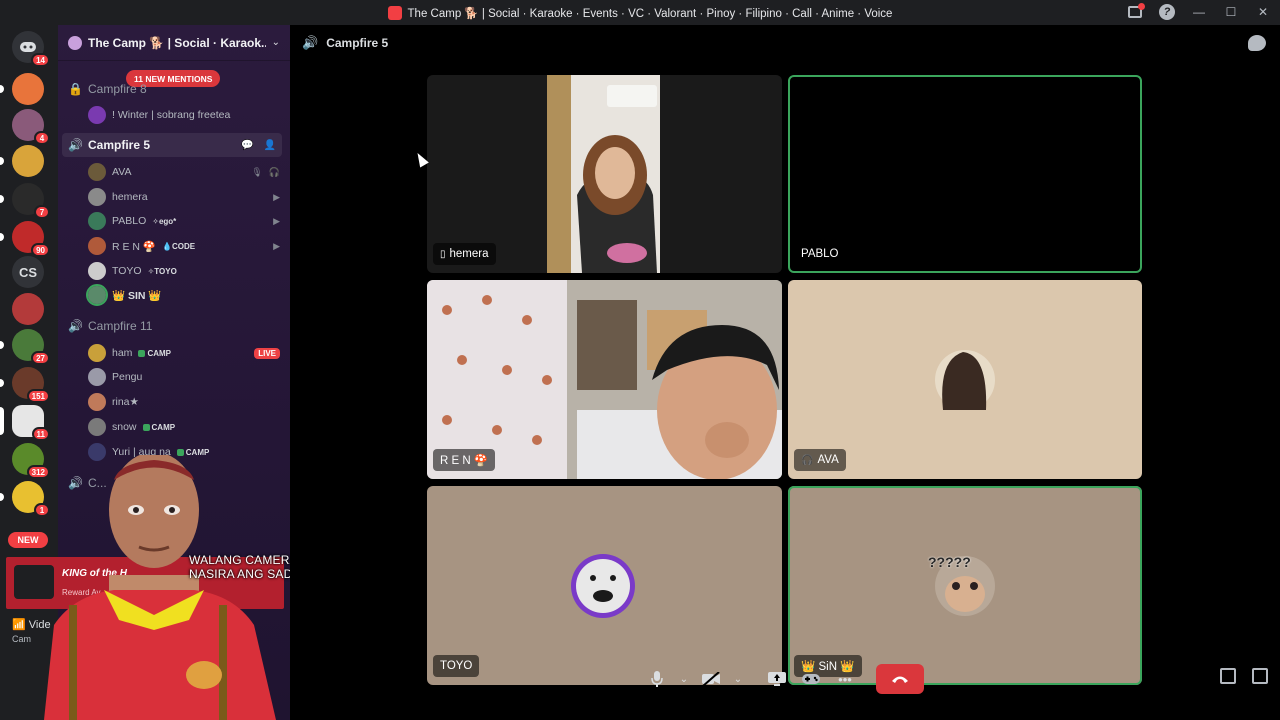  What do you see at coordinates (1228, 676) in the screenshot?
I see `popout-icon` at bounding box center [1228, 676].